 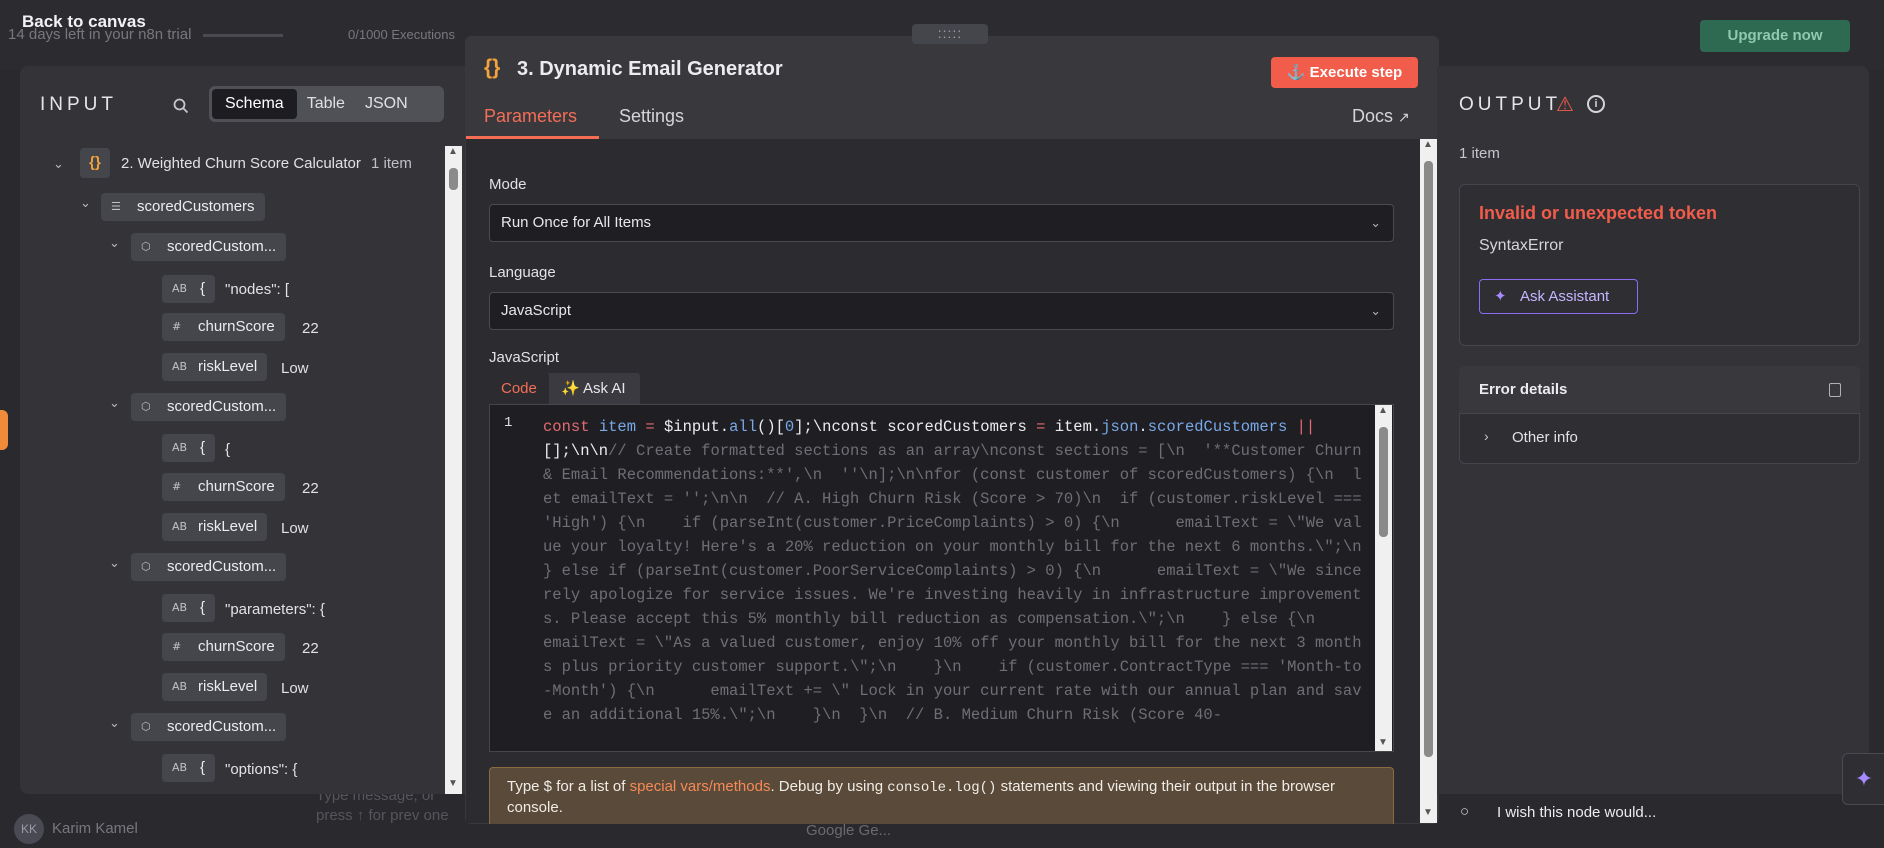 What do you see at coordinates (1523, 389) in the screenshot?
I see `error-details-title: Error details` at bounding box center [1523, 389].